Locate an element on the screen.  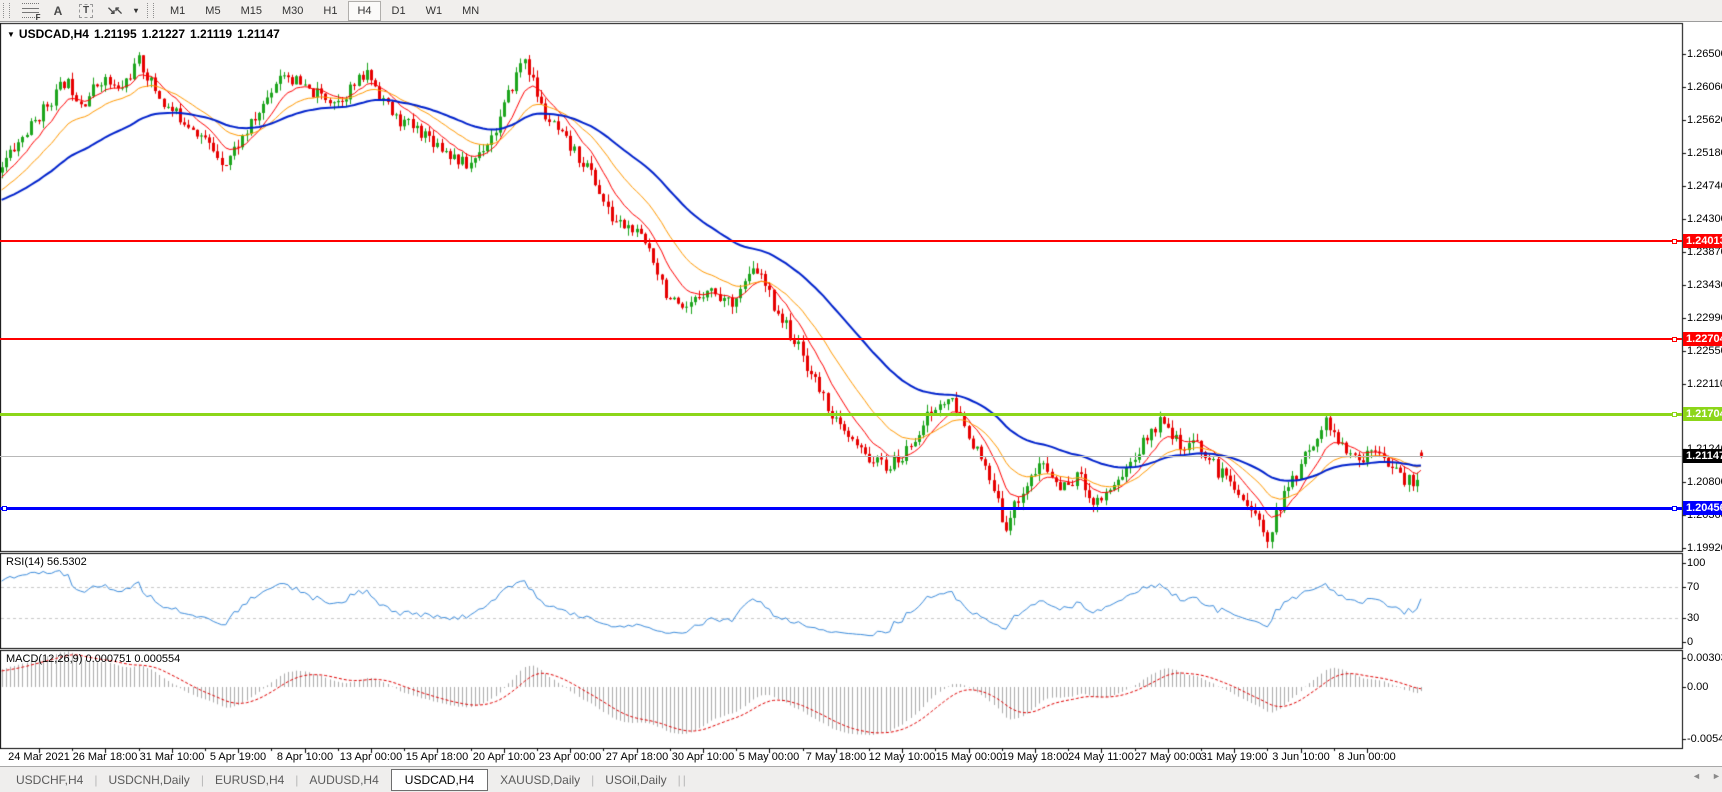
tab-scroll-left-button: ◄ is located at coordinates (1696, 776).